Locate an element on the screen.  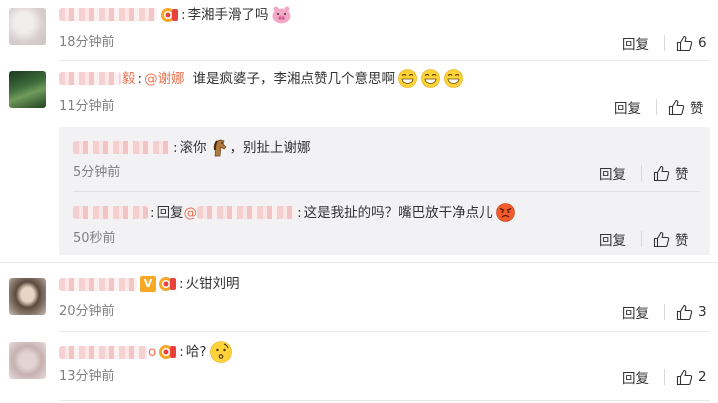
like-count: 3 is located at coordinates (702, 312).